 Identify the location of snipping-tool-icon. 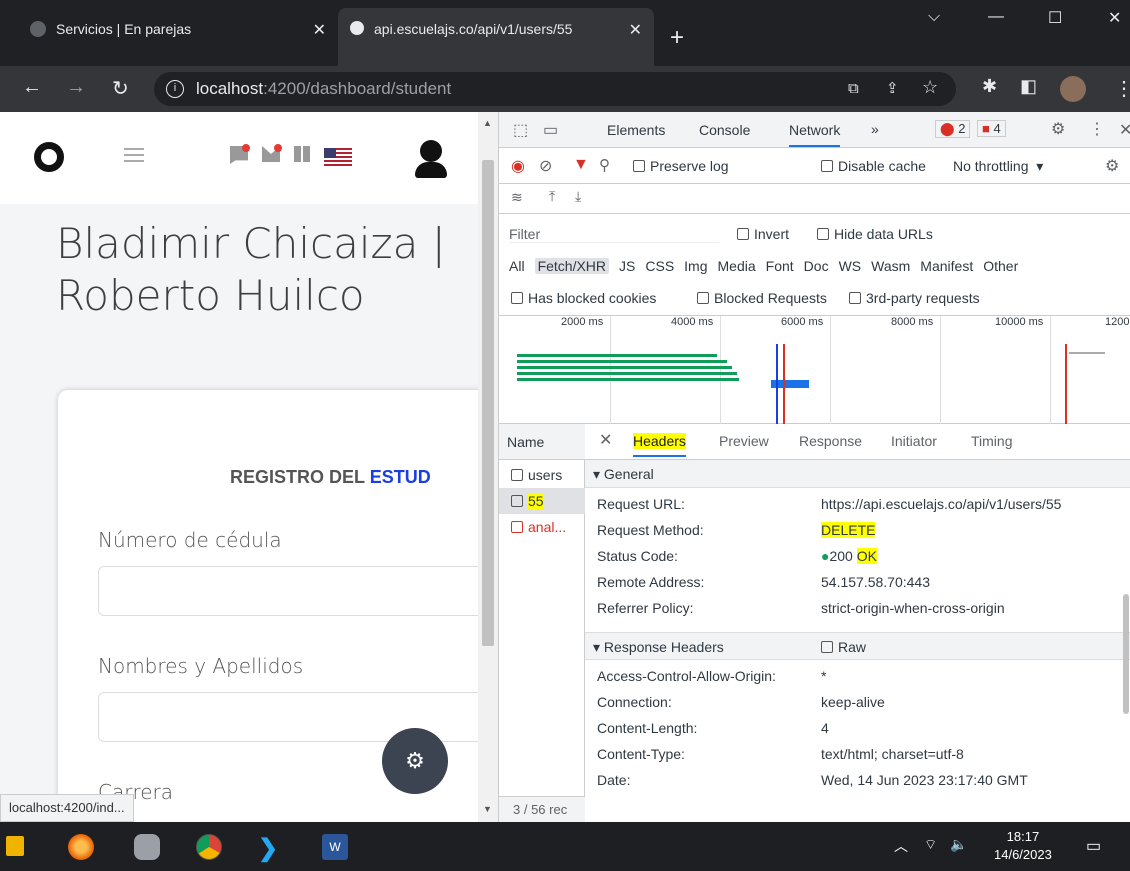
(147, 847).